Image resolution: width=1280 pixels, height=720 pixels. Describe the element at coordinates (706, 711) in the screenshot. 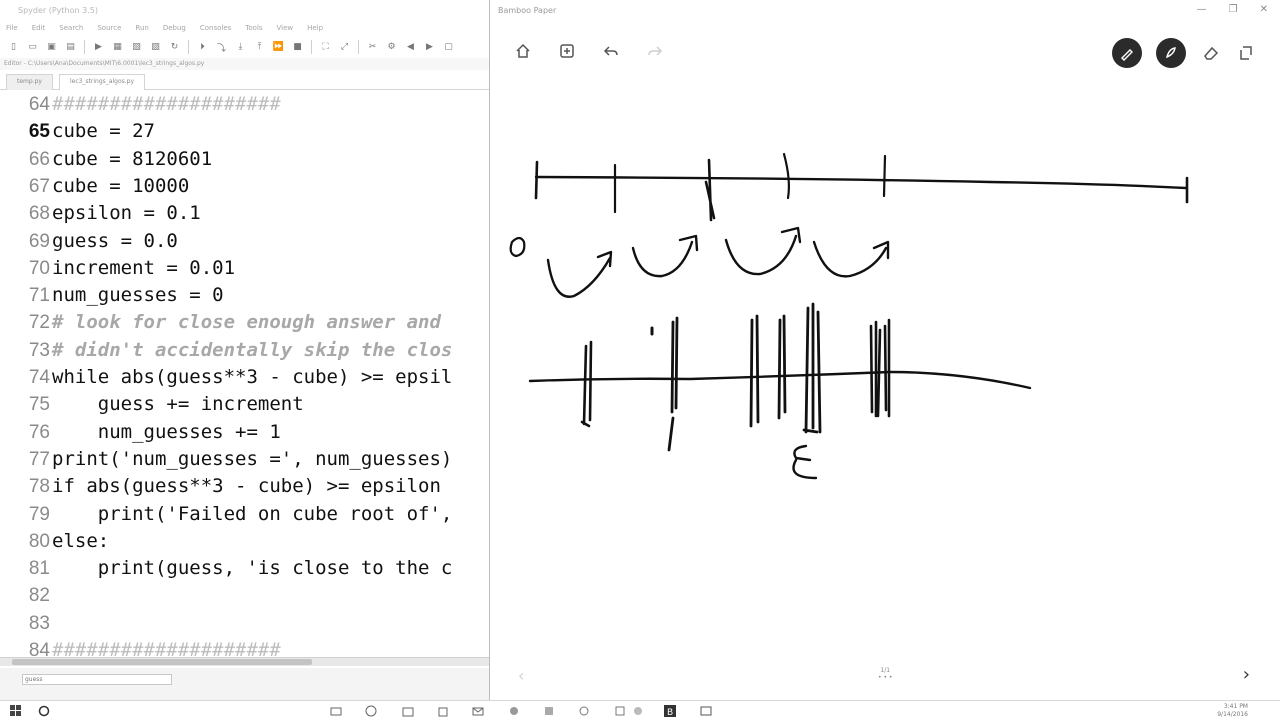

I see `spyder-taskbar-icon` at that location.